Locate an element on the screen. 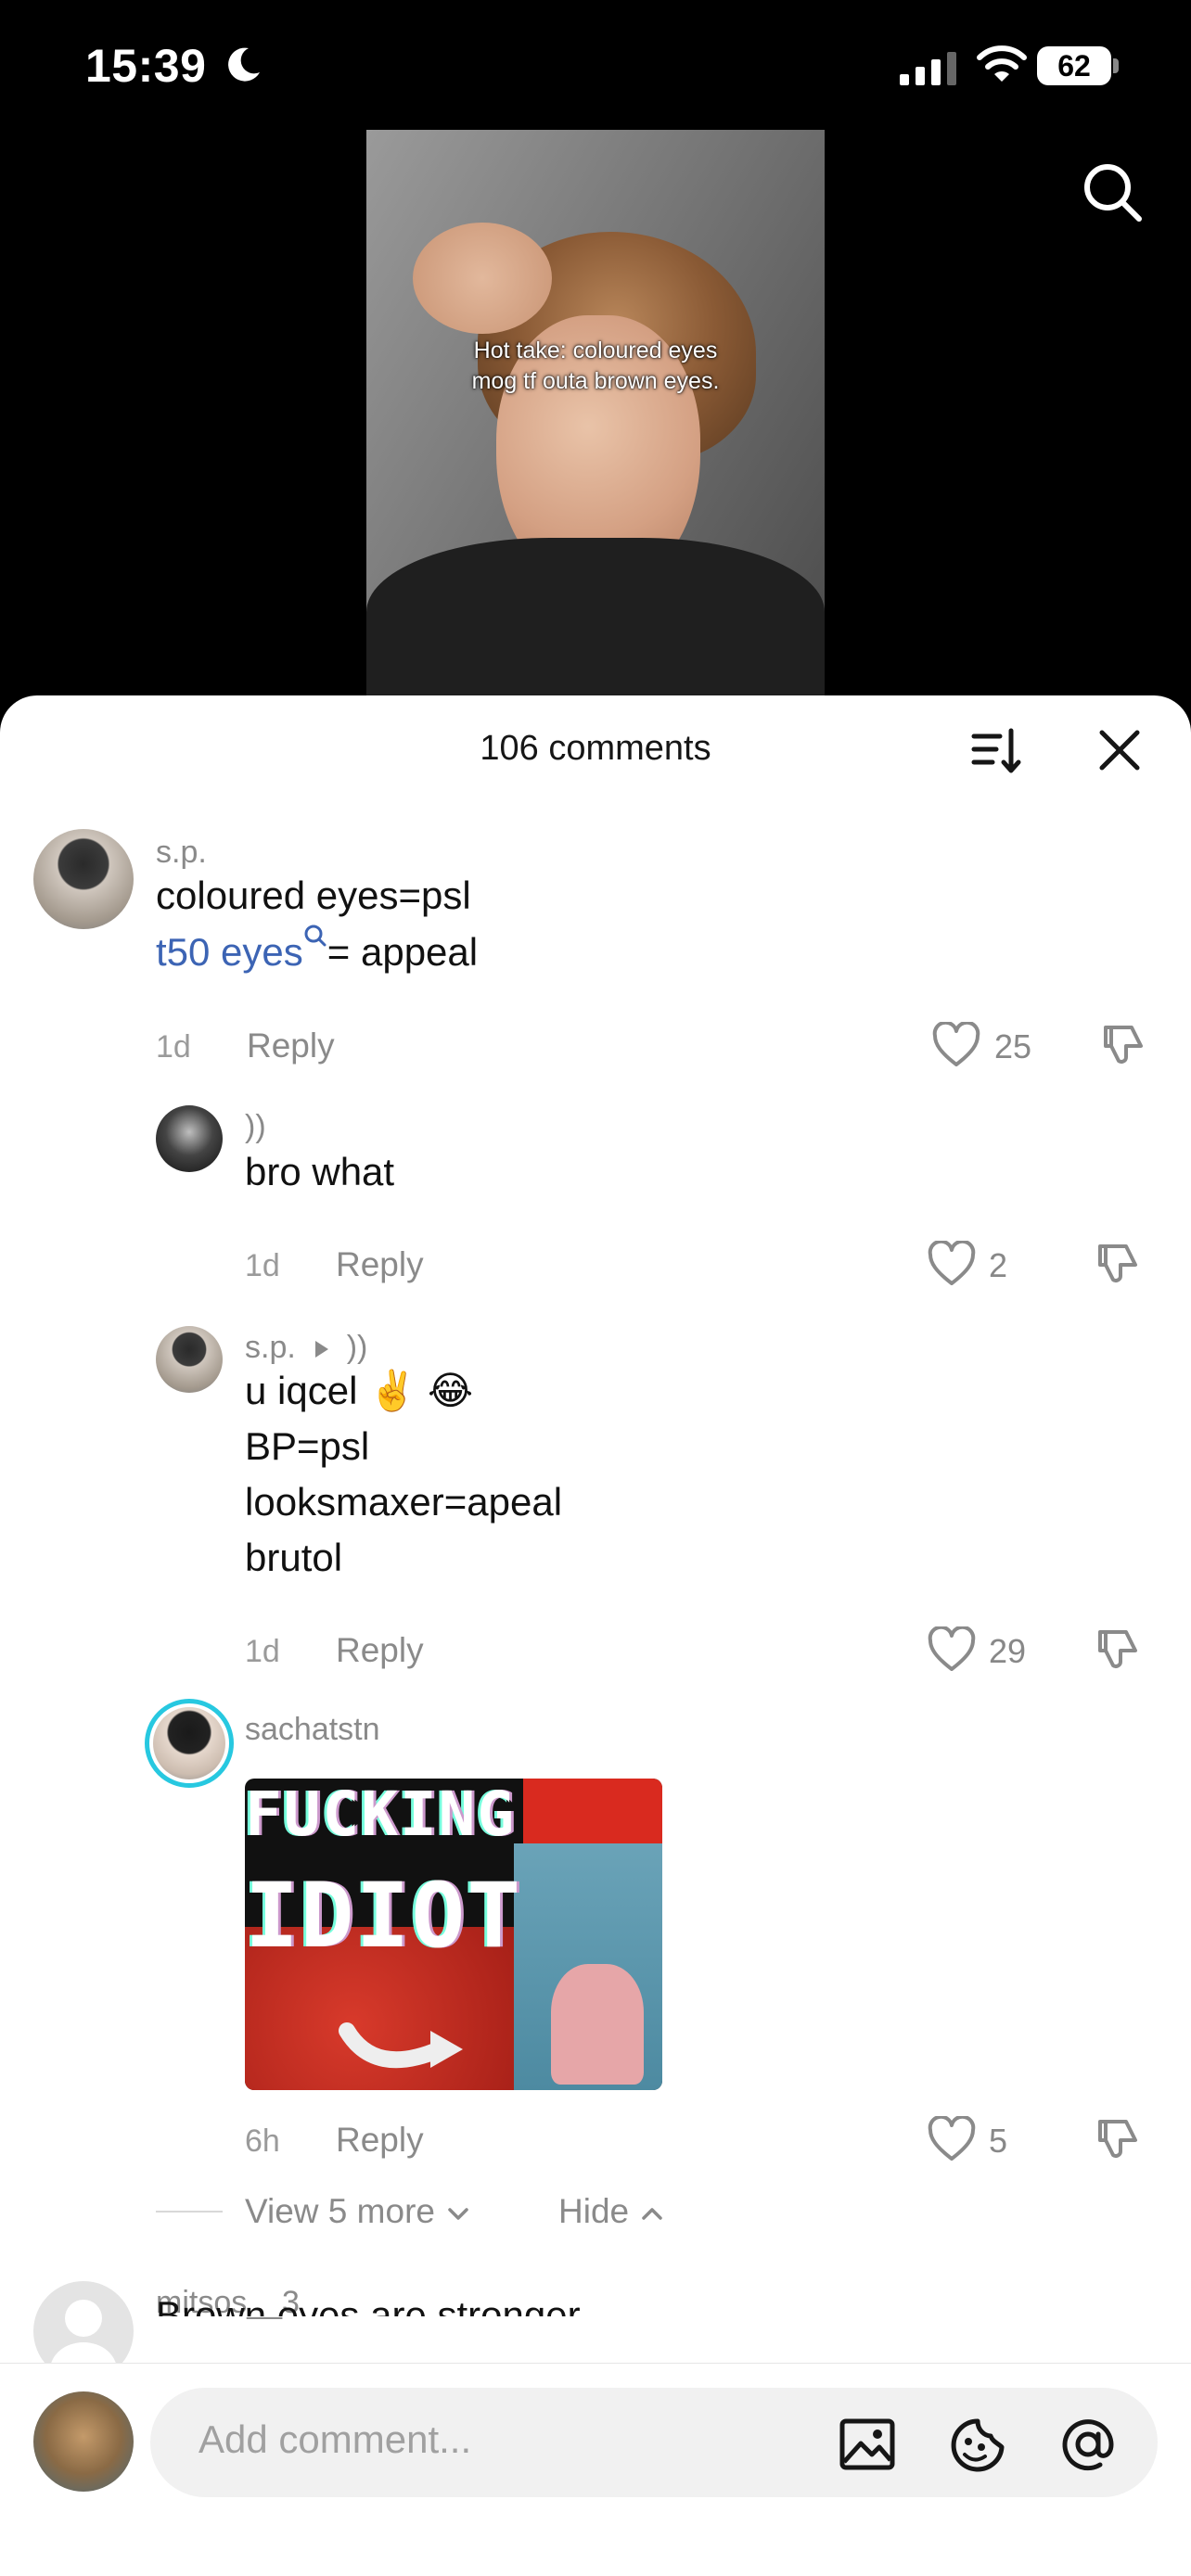 This screenshot has width=1191, height=2576. moon-icon is located at coordinates (244, 64).